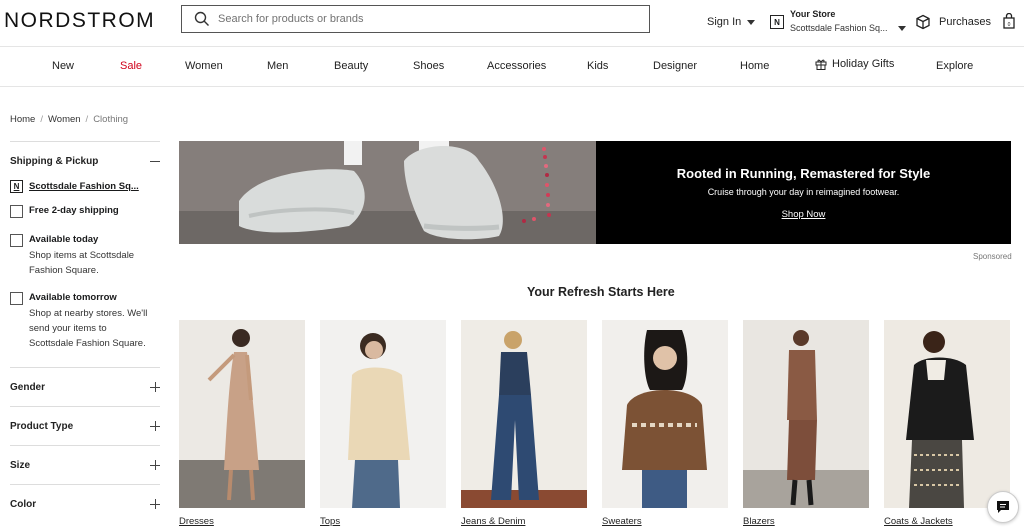 Image resolution: width=1024 pixels, height=529 pixels. Describe the element at coordinates (806, 414) in the screenshot. I see `blazers-image` at that location.